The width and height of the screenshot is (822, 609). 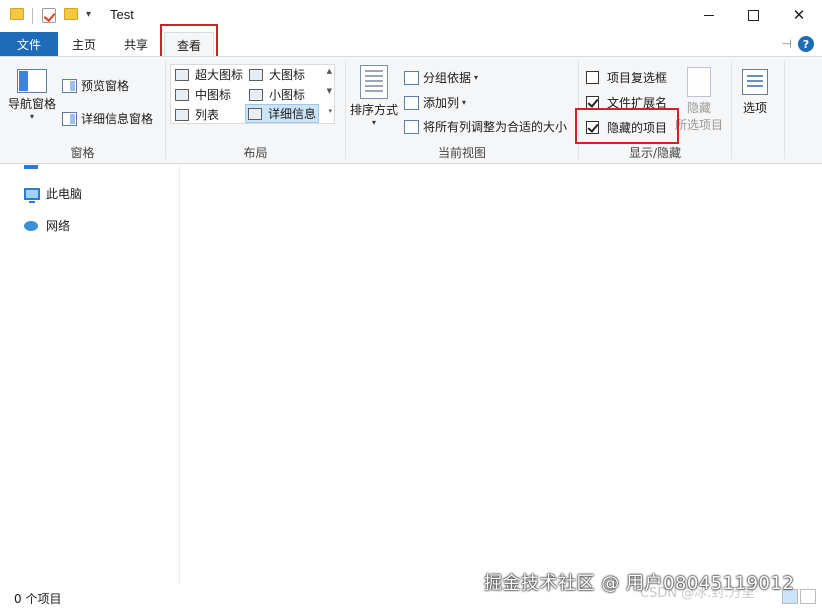 I want to click on expand-gallery-icon: ▾, so click(x=330, y=111).